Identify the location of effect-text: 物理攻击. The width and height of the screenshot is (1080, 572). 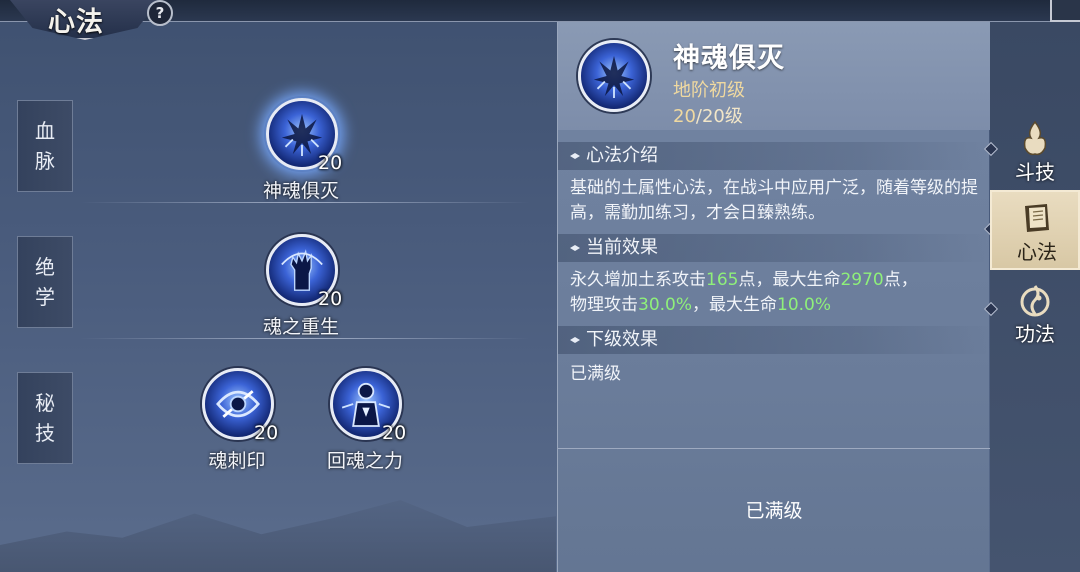
(604, 305).